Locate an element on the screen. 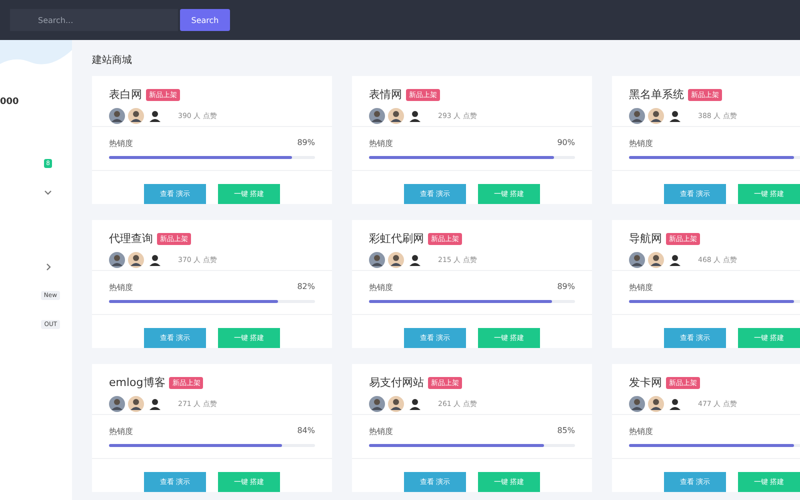 The height and width of the screenshot is (500, 800). product-title: 彩虹代刷网 is located at coordinates (396, 238).